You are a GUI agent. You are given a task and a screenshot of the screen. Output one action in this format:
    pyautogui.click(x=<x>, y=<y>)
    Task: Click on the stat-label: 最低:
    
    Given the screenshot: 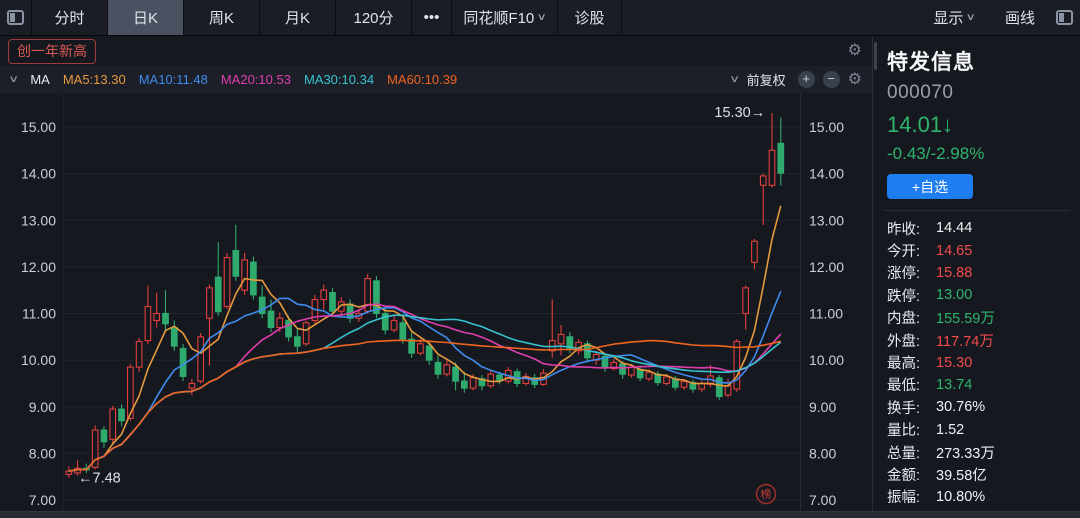 What is the action you would take?
    pyautogui.click(x=904, y=386)
    